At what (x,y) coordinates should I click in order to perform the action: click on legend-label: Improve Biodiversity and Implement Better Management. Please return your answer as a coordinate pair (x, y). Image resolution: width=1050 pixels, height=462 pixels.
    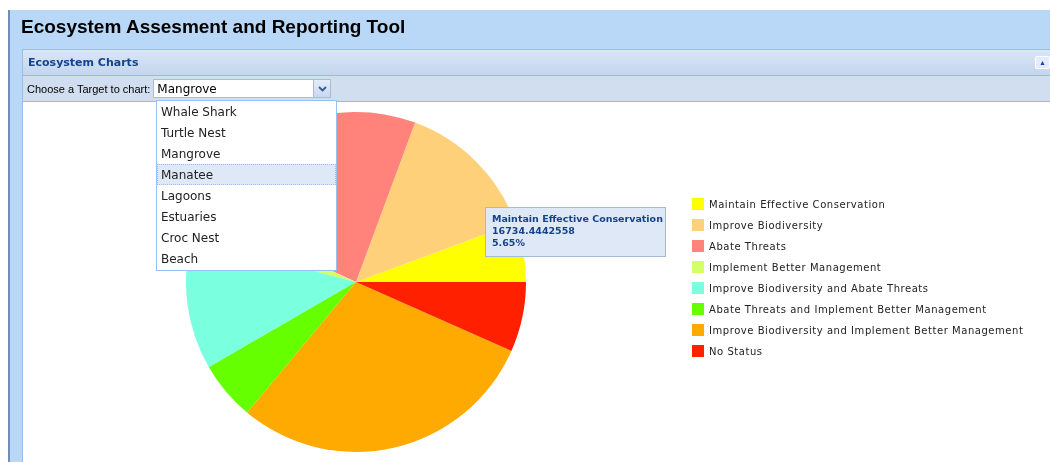
    Looking at the image, I should click on (866, 330).